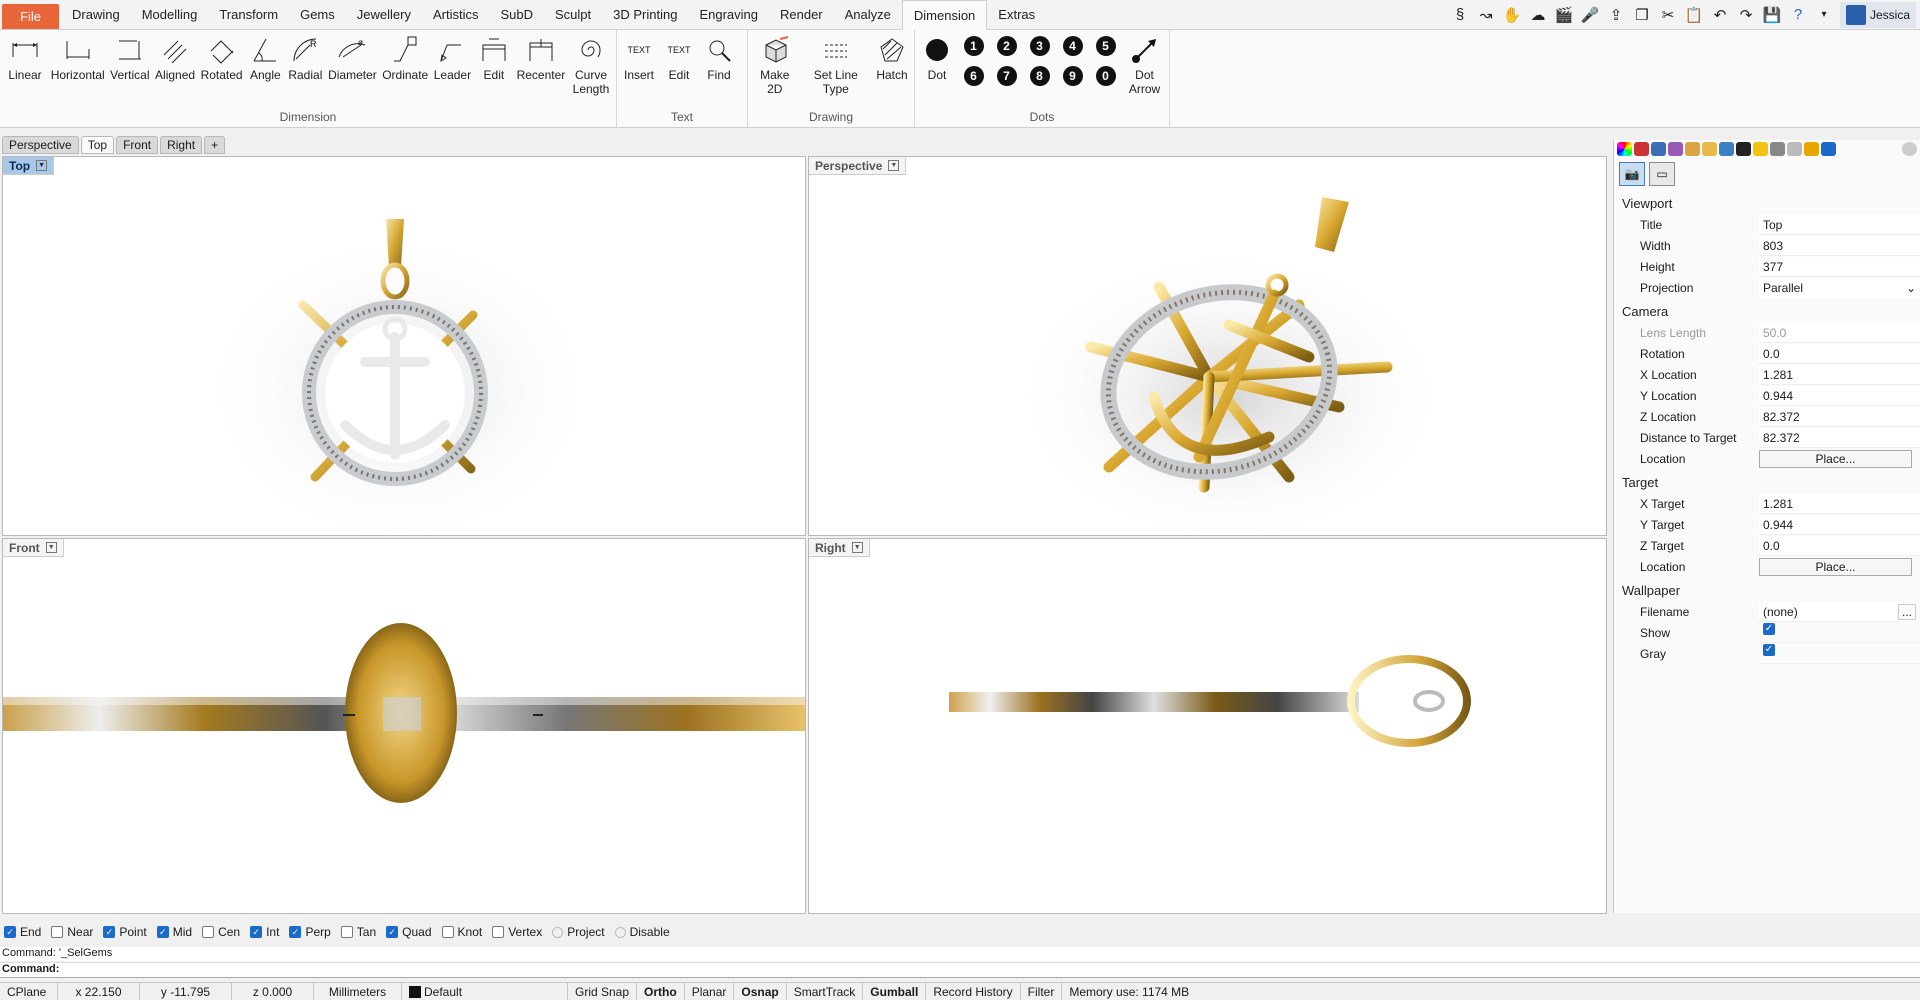  What do you see at coordinates (1769, 628) in the screenshot?
I see `show-checkbox: ✓` at bounding box center [1769, 628].